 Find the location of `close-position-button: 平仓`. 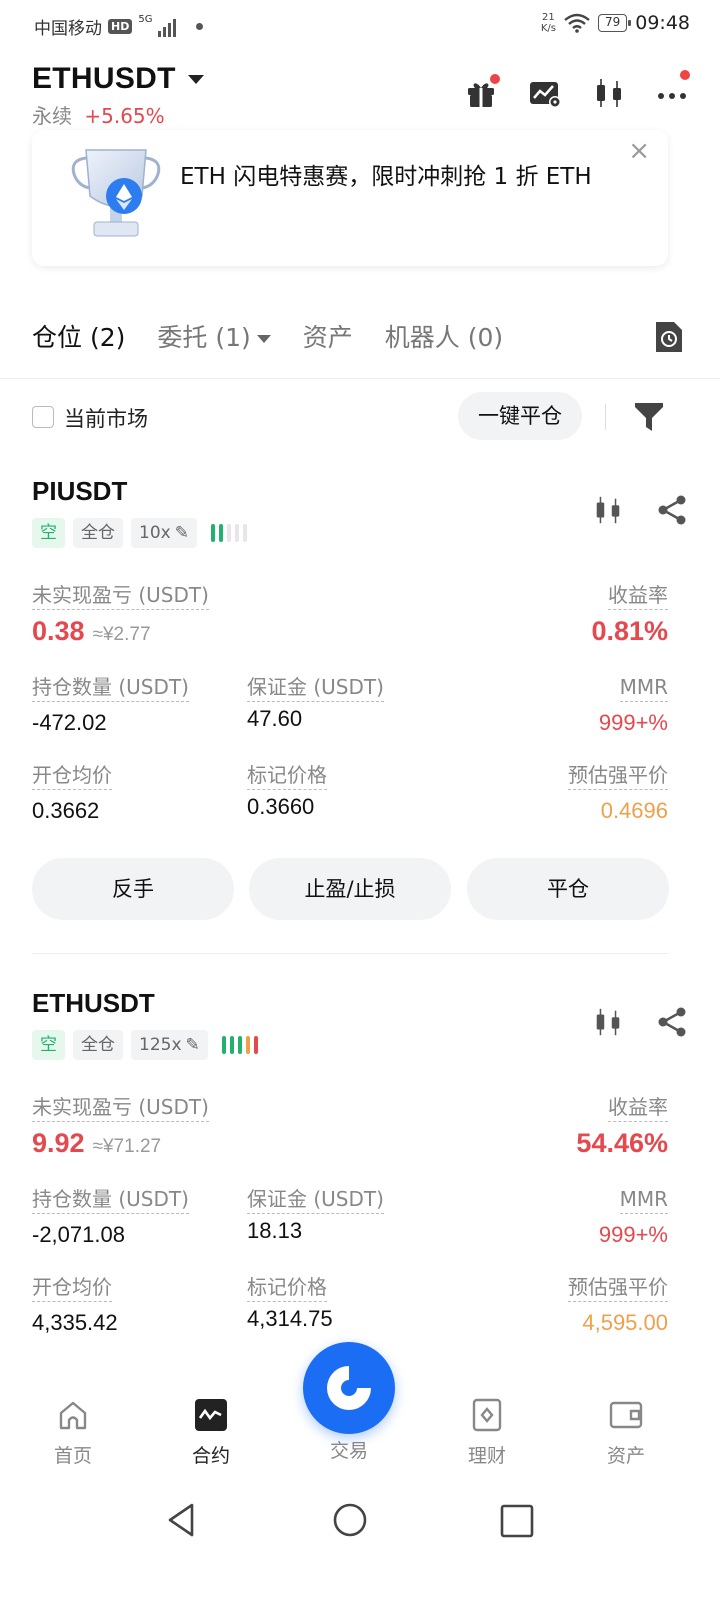

close-position-button: 平仓 is located at coordinates (568, 889).